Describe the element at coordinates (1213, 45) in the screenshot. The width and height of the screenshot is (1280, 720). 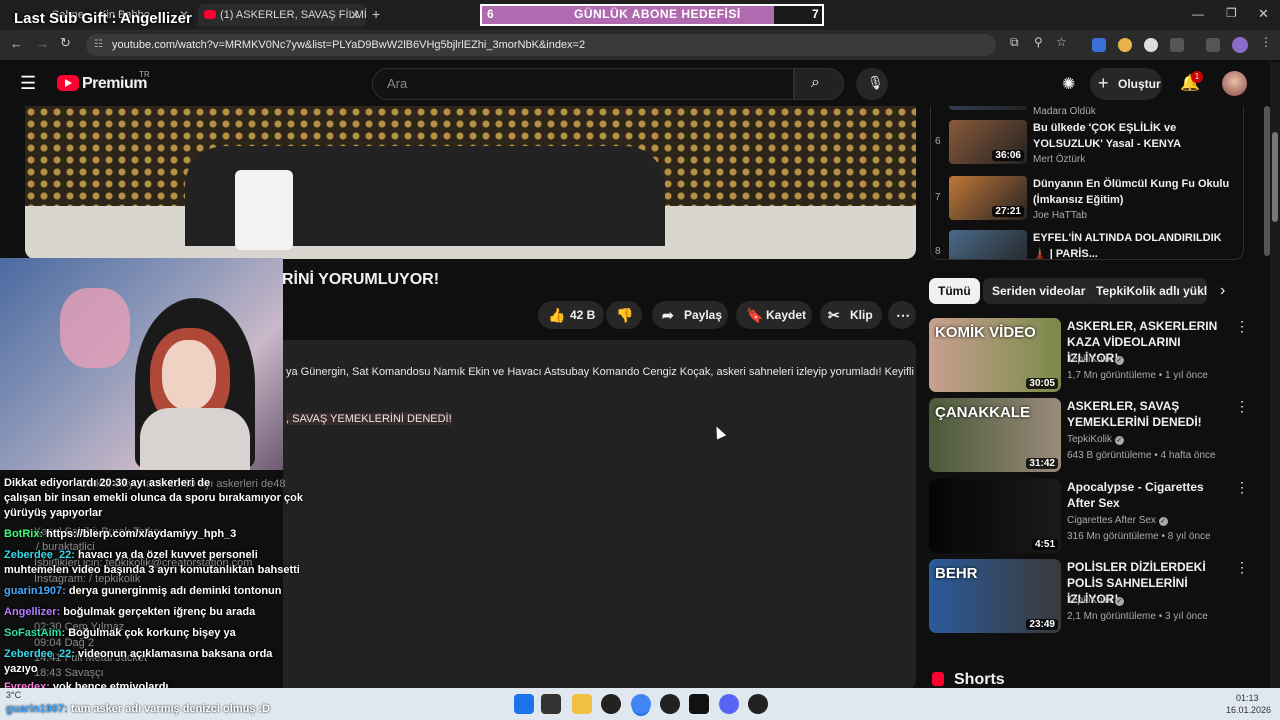
I see `media-control-icon` at that location.